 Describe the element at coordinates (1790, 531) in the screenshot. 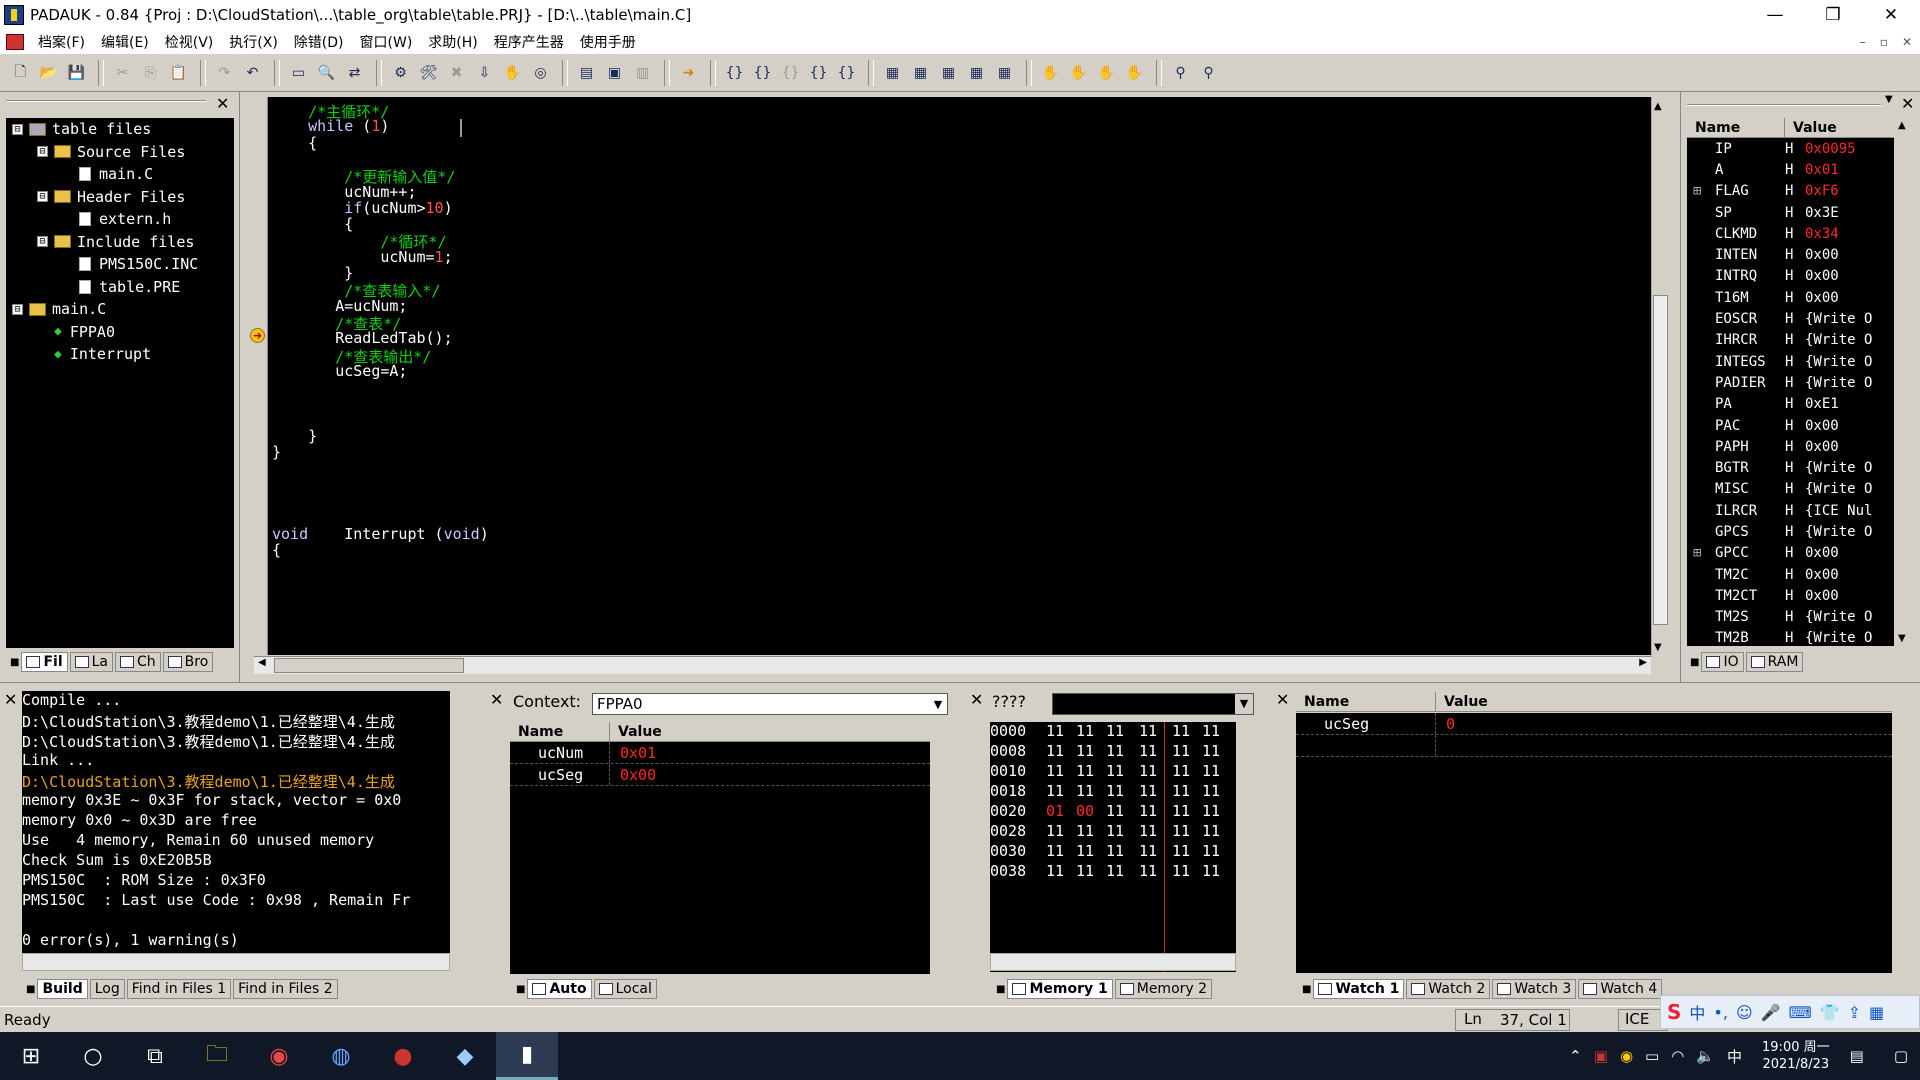

I see `register-row: GPCS H {Write O` at that location.